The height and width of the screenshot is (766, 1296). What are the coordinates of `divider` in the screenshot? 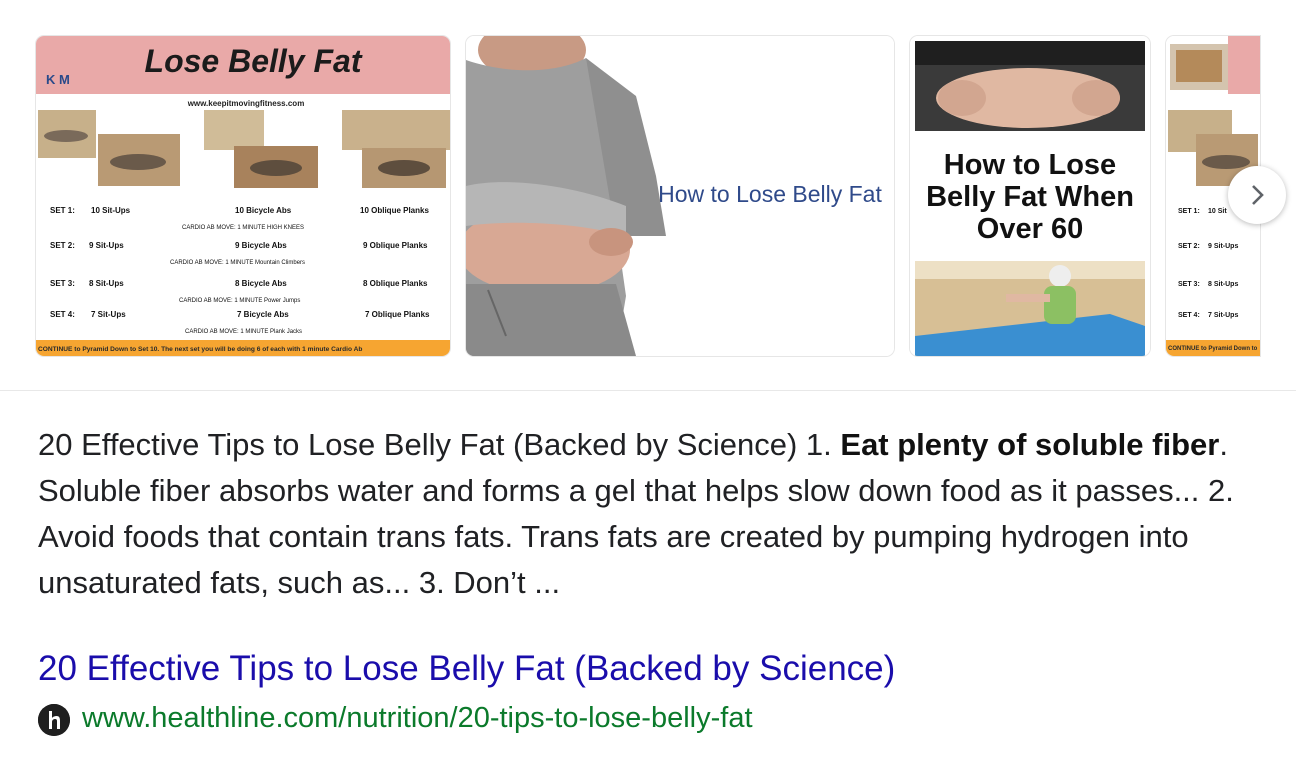 It's located at (648, 390).